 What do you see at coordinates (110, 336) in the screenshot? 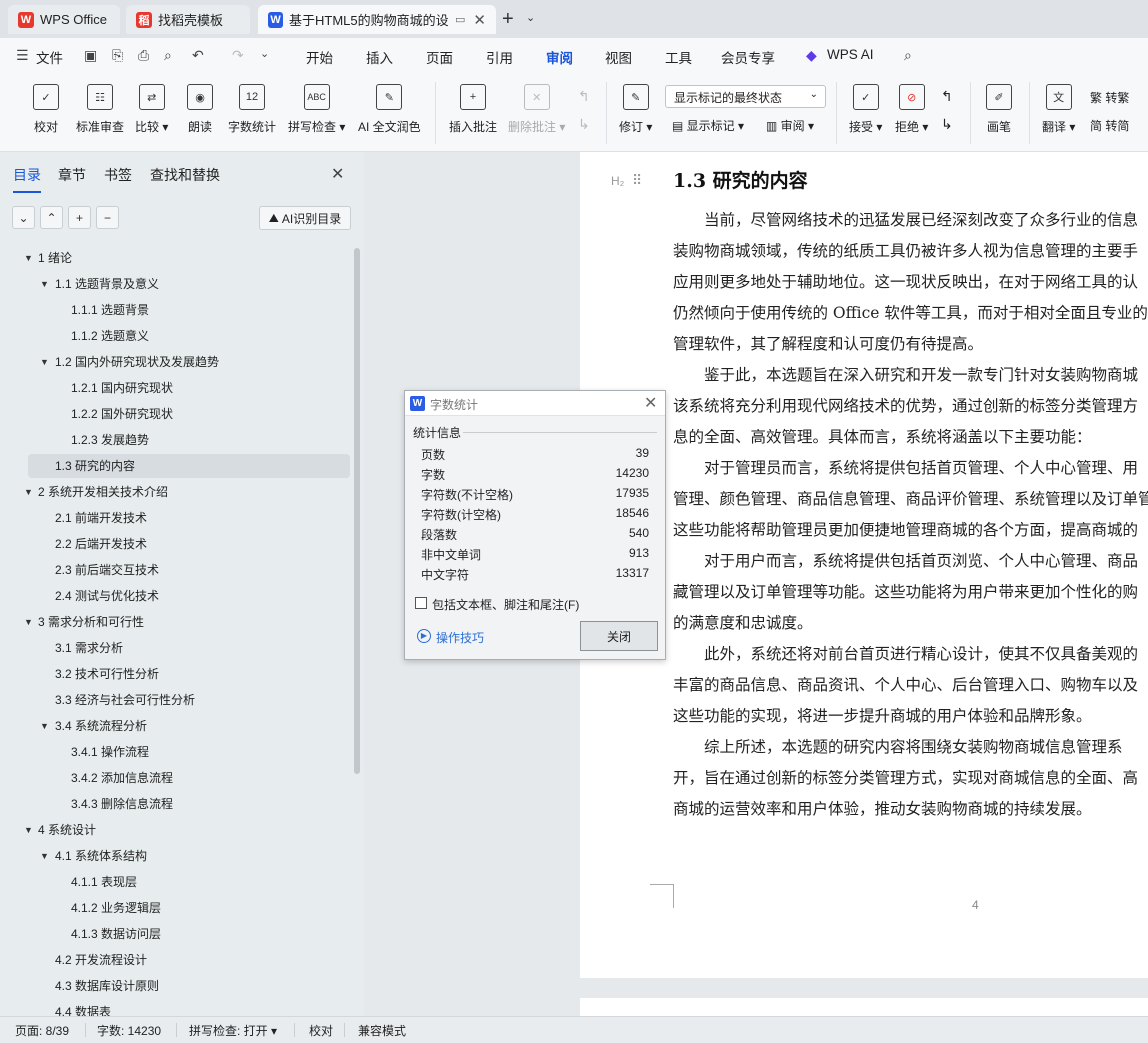
I see `toc-item: 1.1.2 选题意义` at bounding box center [110, 336].